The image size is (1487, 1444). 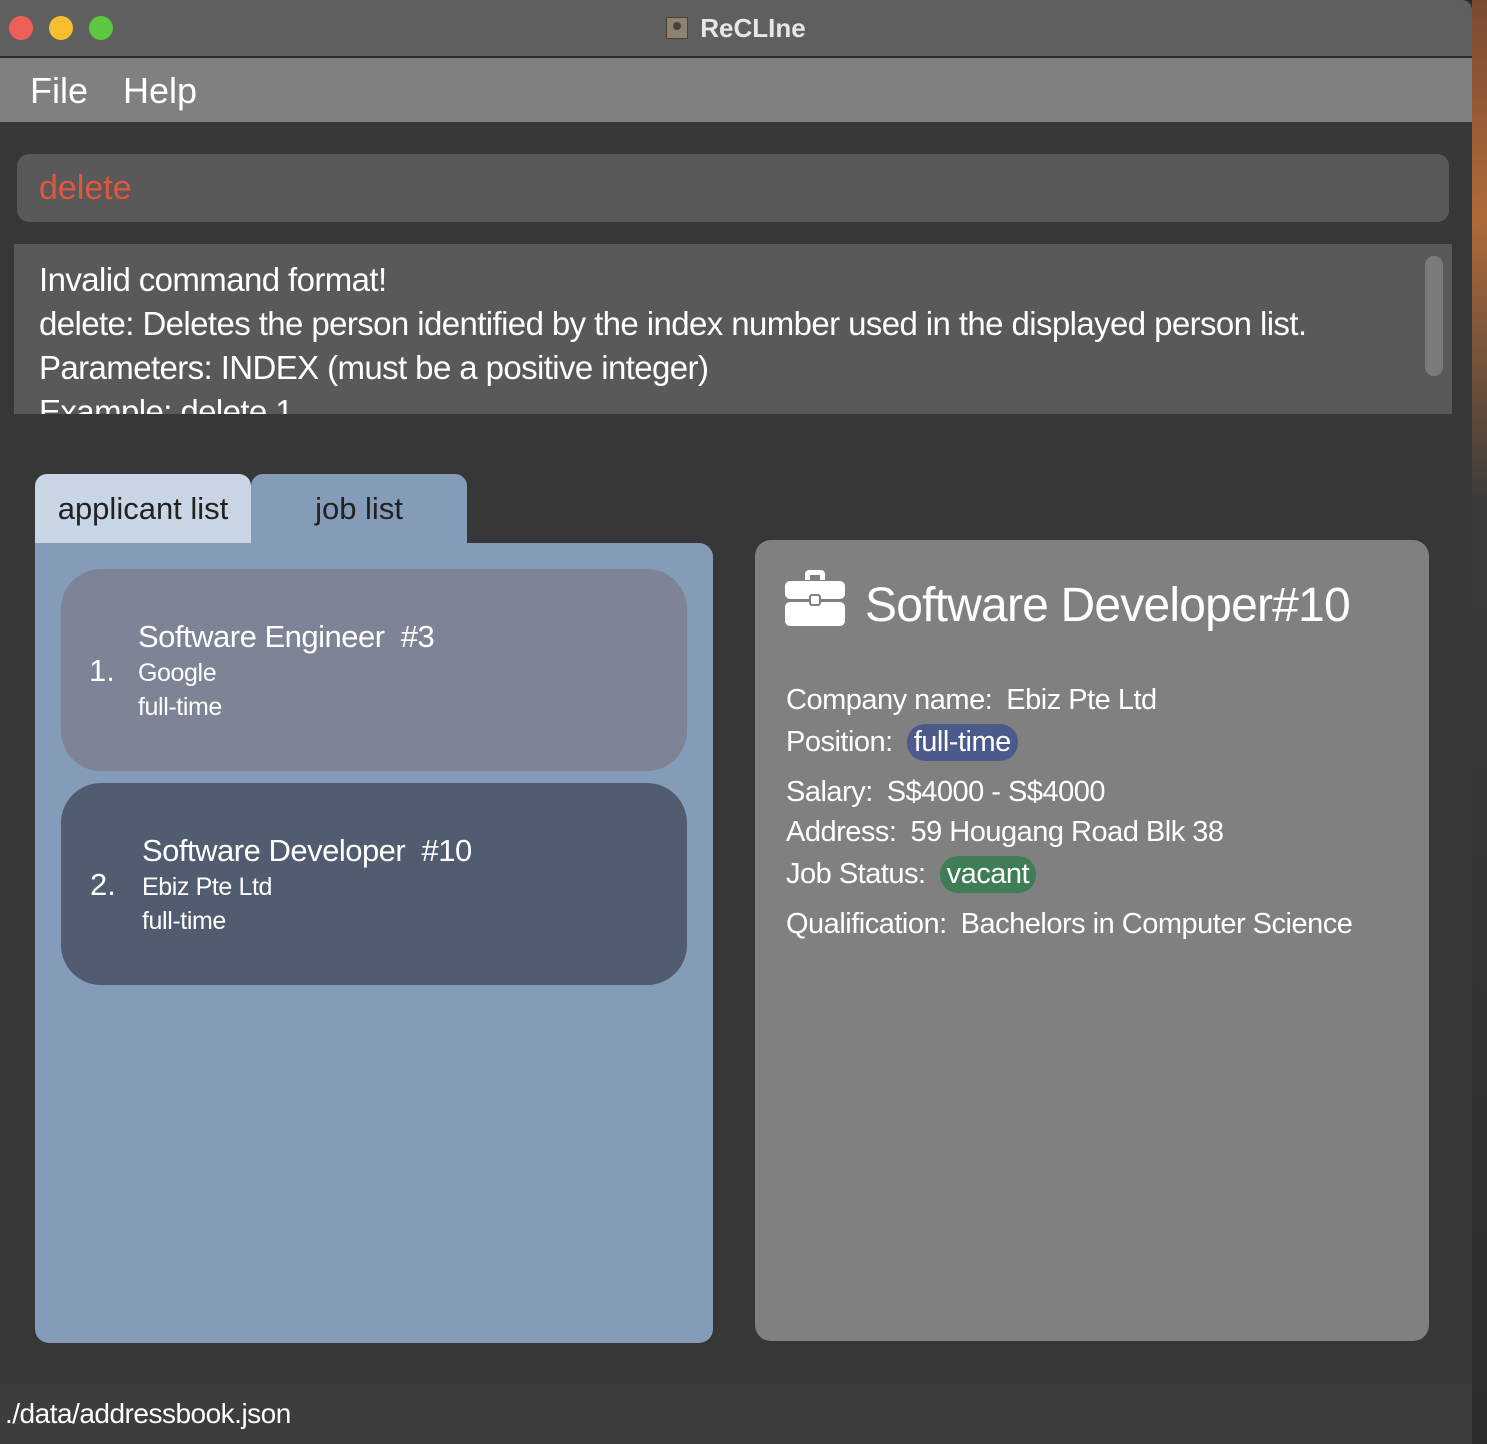 I want to click on tab-job-list: job list, so click(x=359, y=509).